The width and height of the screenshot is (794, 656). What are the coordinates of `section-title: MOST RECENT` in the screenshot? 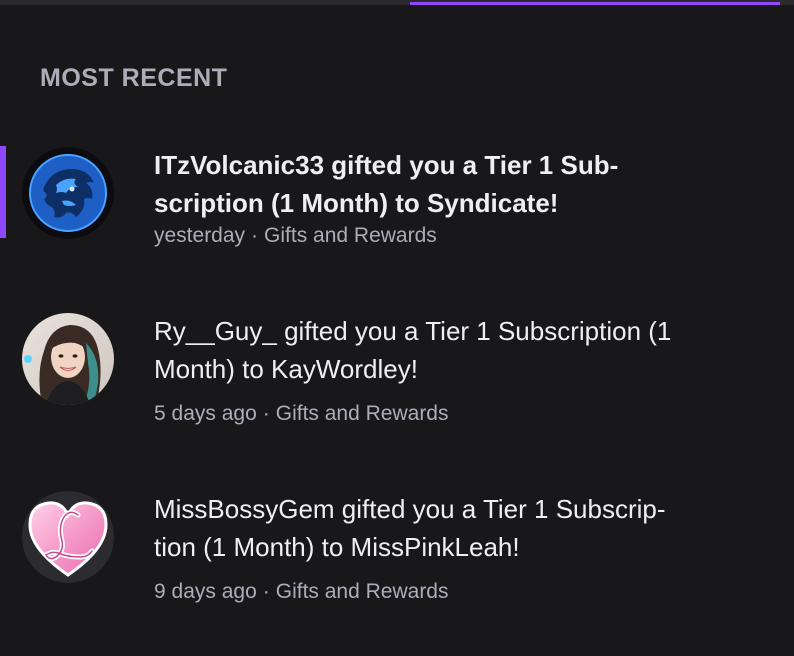 It's located at (134, 78).